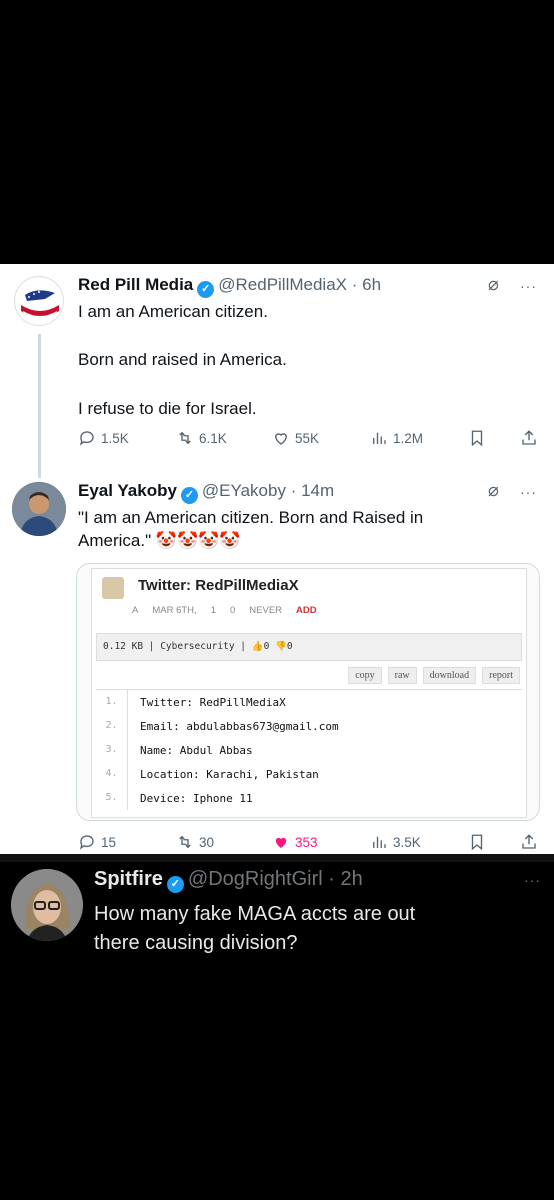 The width and height of the screenshot is (554, 1200). I want to click on reply-button: 1.5K, so click(103, 438).